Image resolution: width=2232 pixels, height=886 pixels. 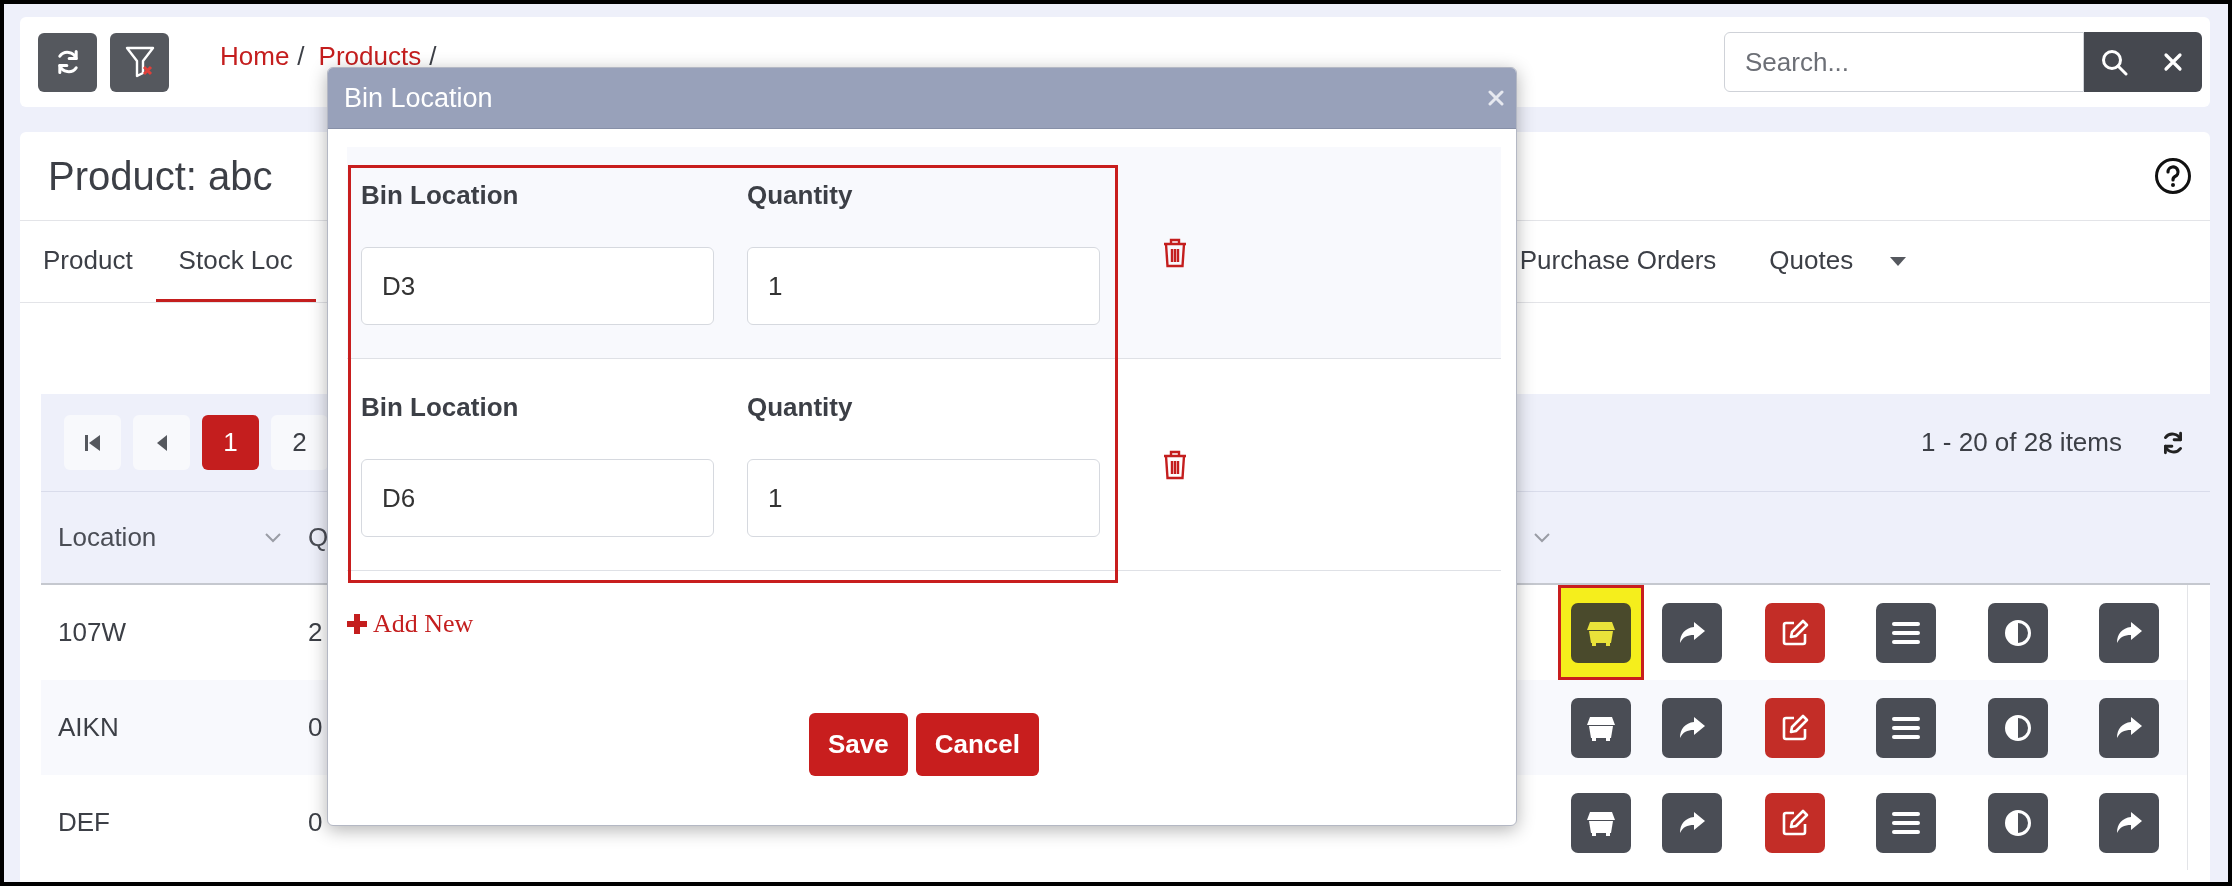 What do you see at coordinates (160, 176) in the screenshot?
I see `page-title: Product: abc` at bounding box center [160, 176].